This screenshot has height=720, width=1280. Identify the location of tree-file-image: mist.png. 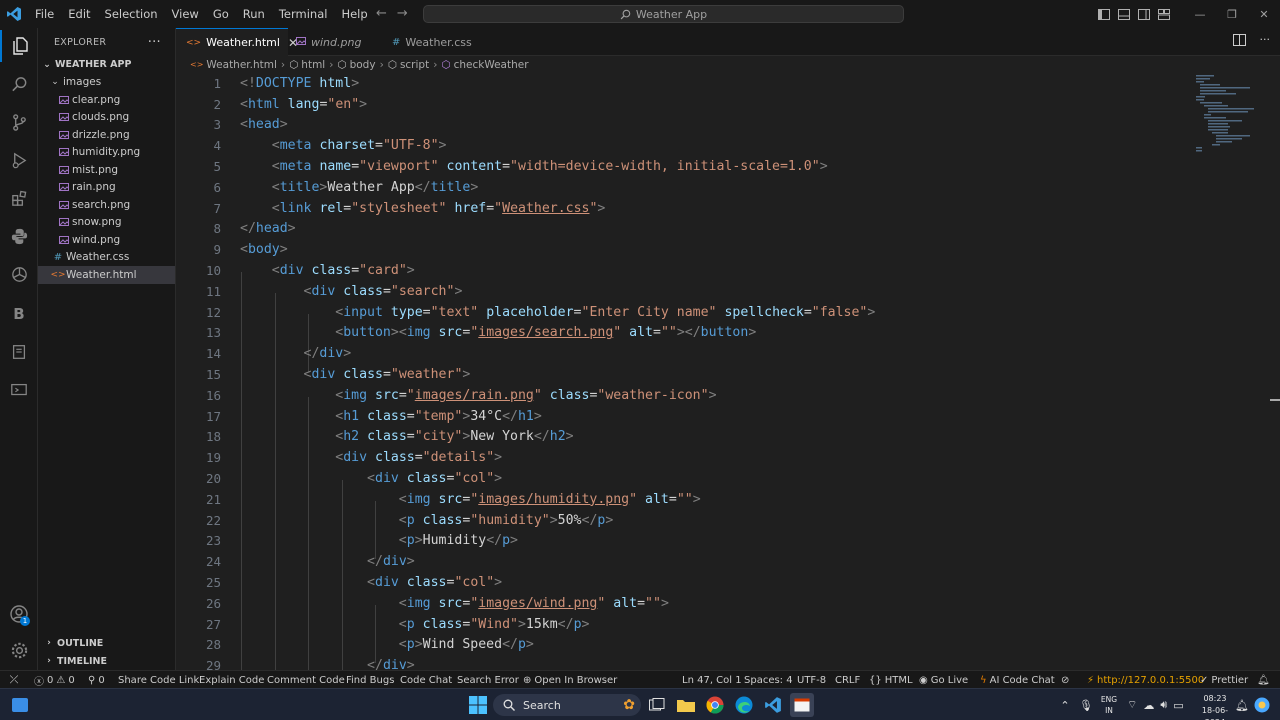
(106, 170).